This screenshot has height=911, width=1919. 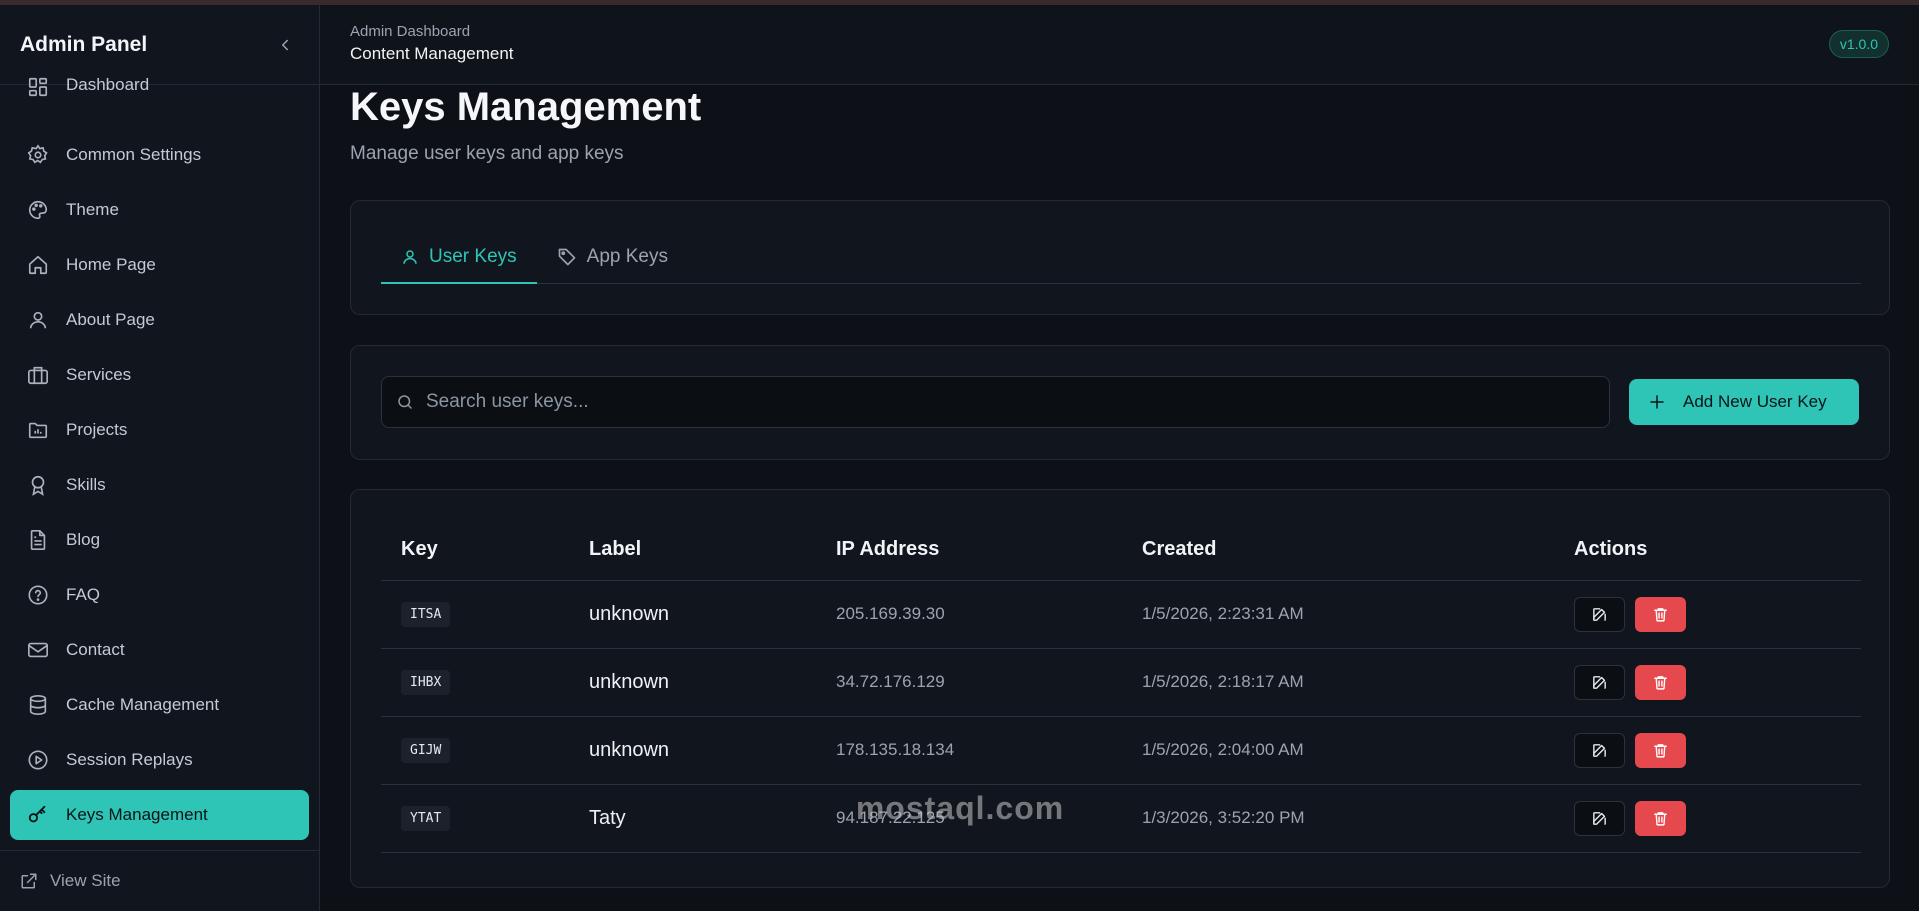 I want to click on add-new-user-key-button: Add New User Key, so click(x=1744, y=402).